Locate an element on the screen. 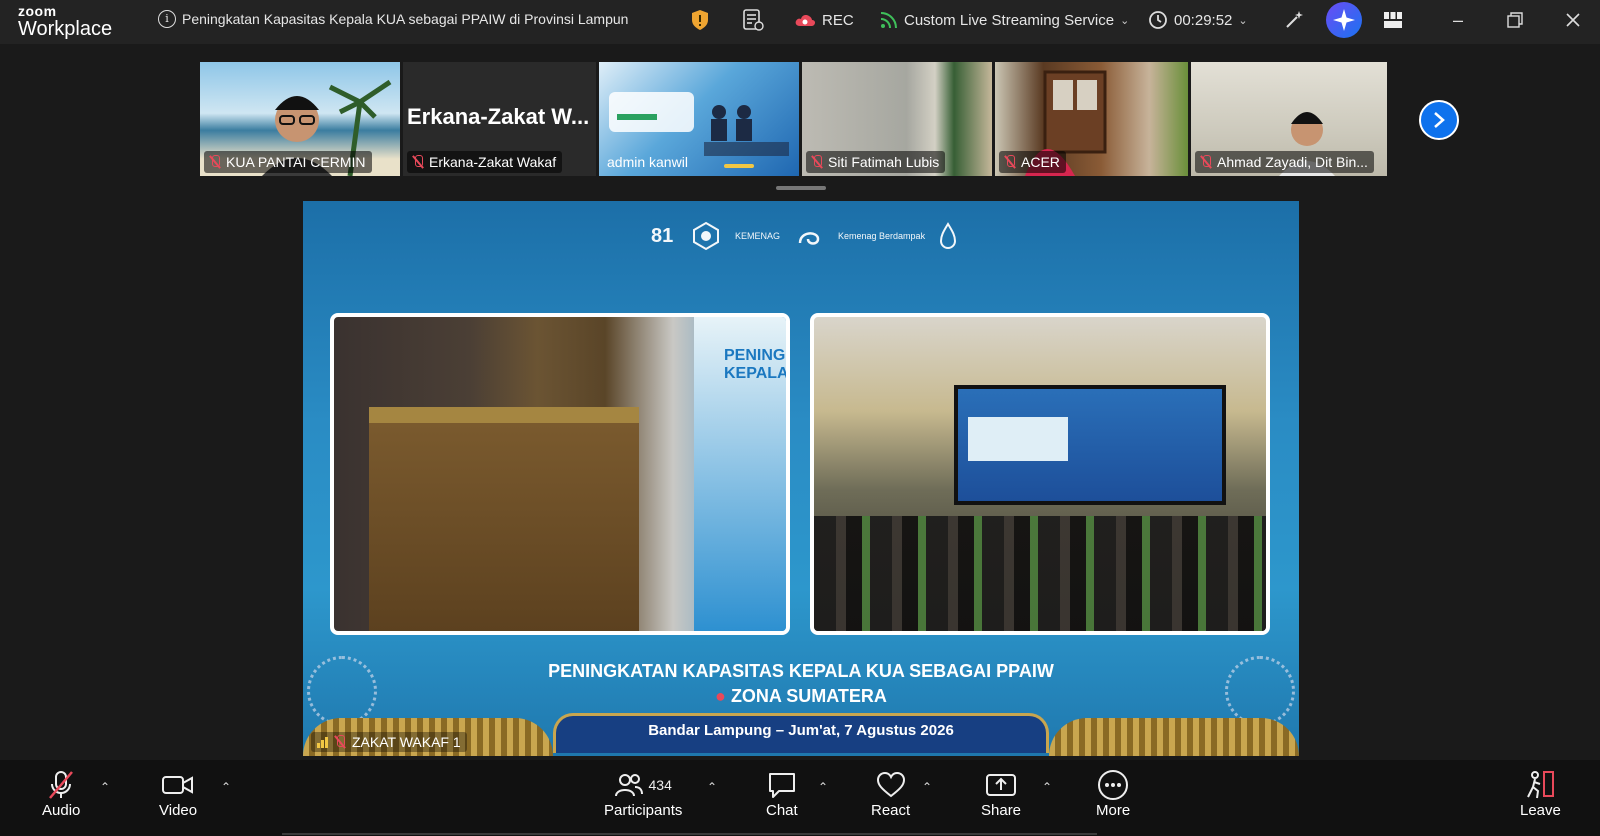 The image size is (1600, 836). participant-name-label: admin kanwil is located at coordinates (648, 162).